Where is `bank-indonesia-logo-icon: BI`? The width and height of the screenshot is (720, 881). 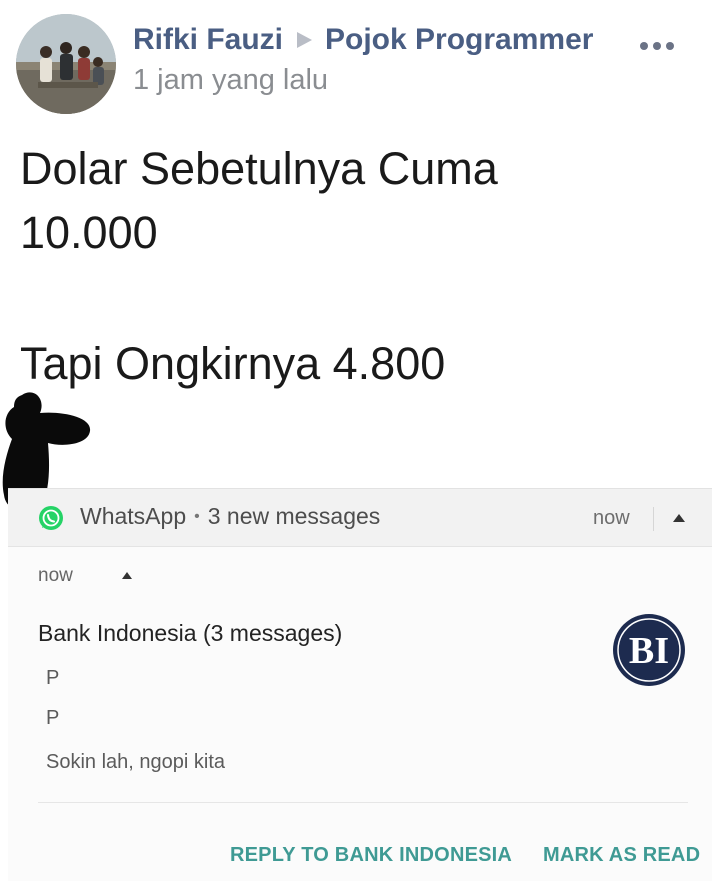
bank-indonesia-logo-icon: BI is located at coordinates (649, 650).